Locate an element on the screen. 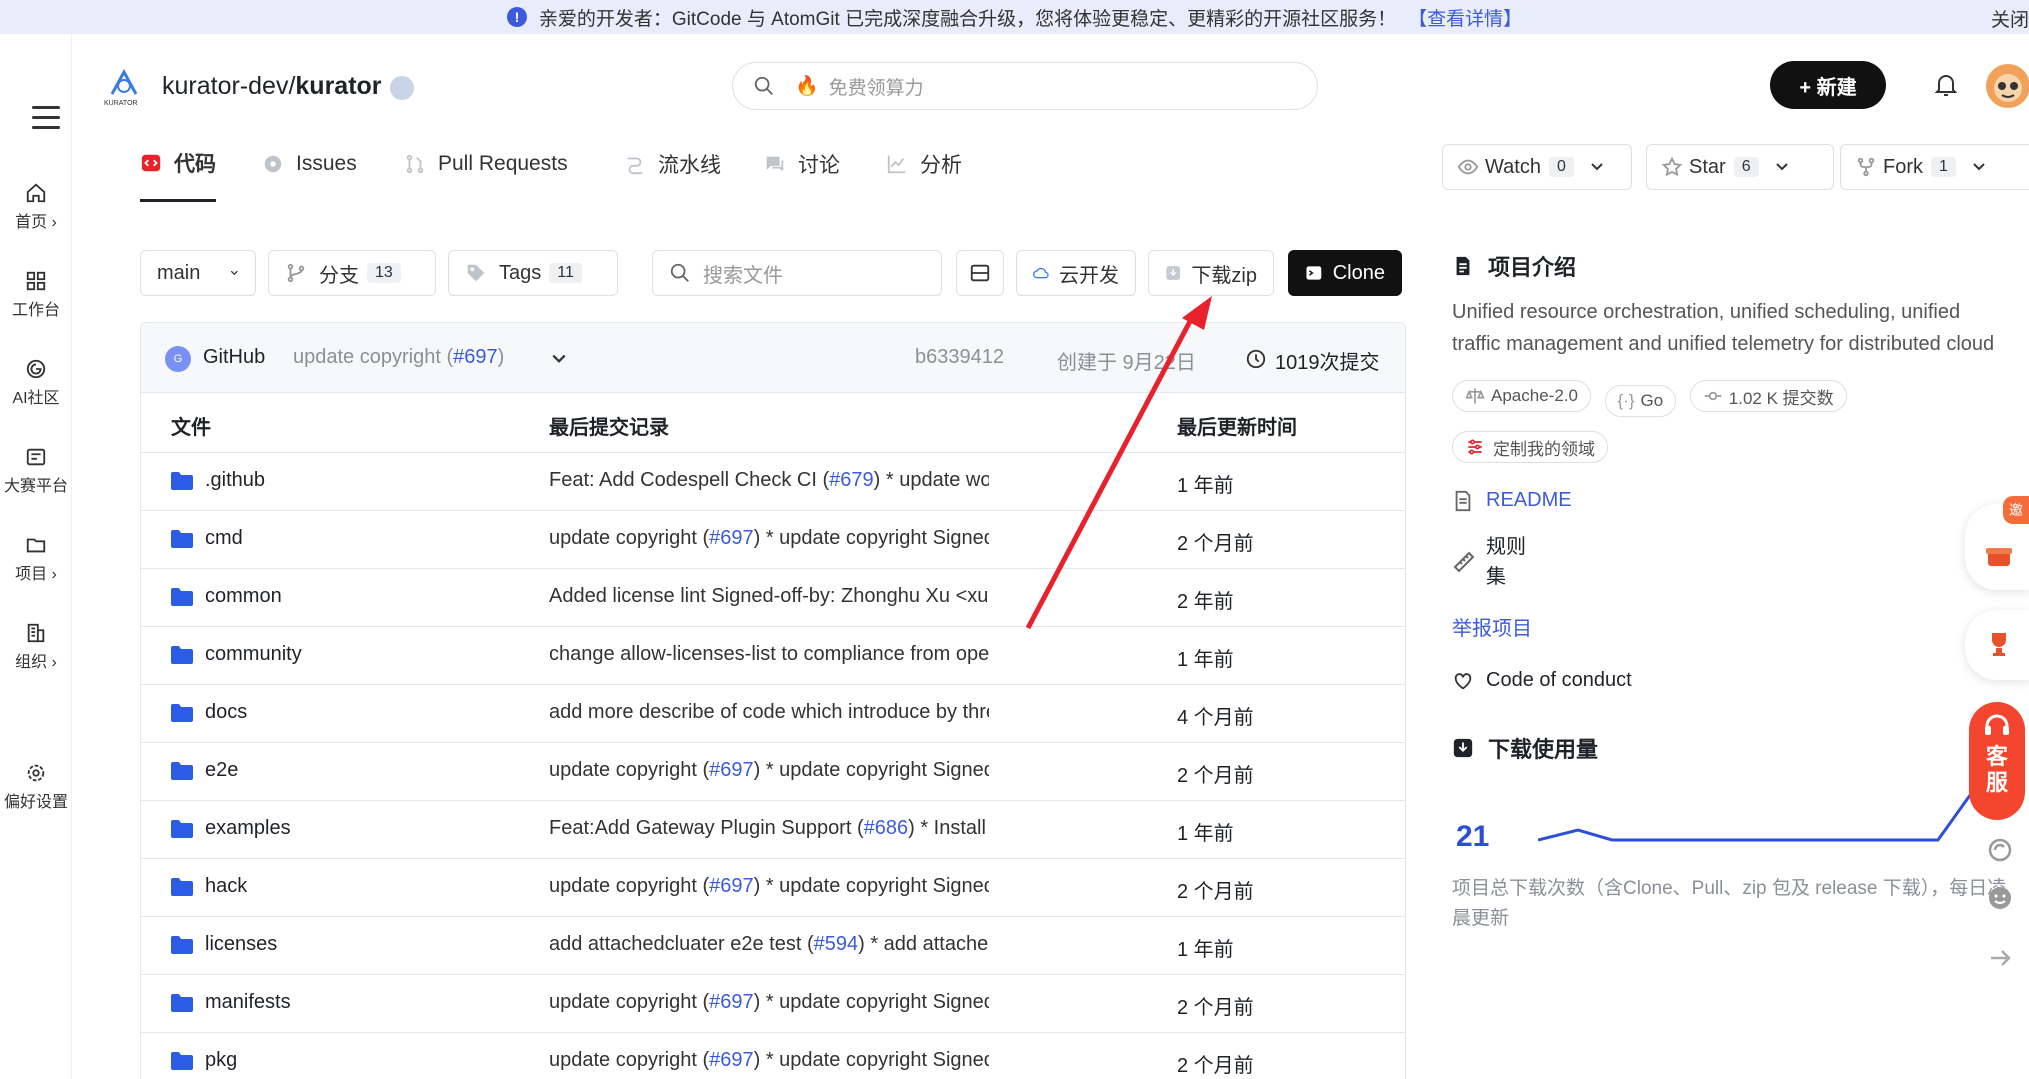 The image size is (2029, 1079). avatar is located at coordinates (2007, 86).